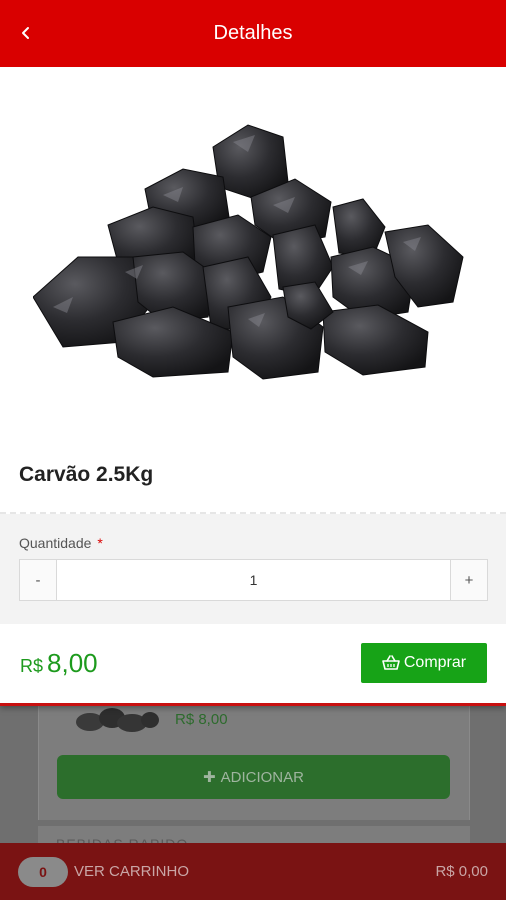  I want to click on product-price: R$ 8,00, so click(59, 663).